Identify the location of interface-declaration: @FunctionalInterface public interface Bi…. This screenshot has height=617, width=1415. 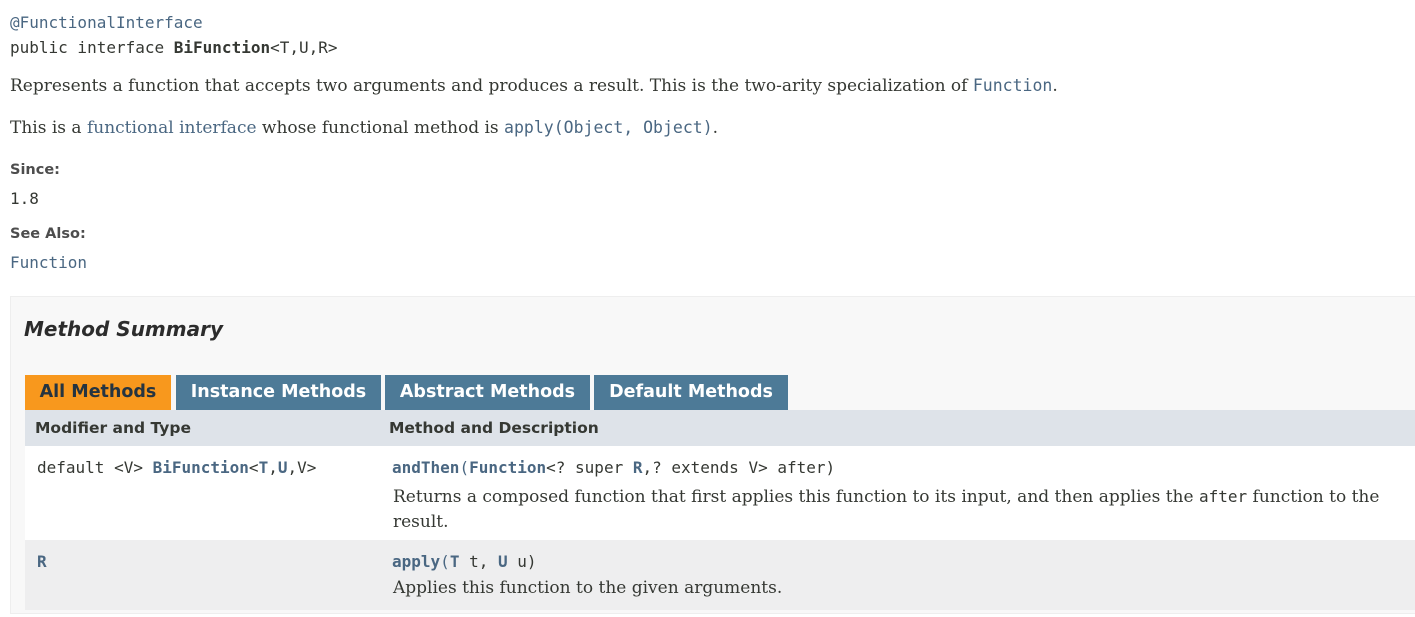
(174, 35).